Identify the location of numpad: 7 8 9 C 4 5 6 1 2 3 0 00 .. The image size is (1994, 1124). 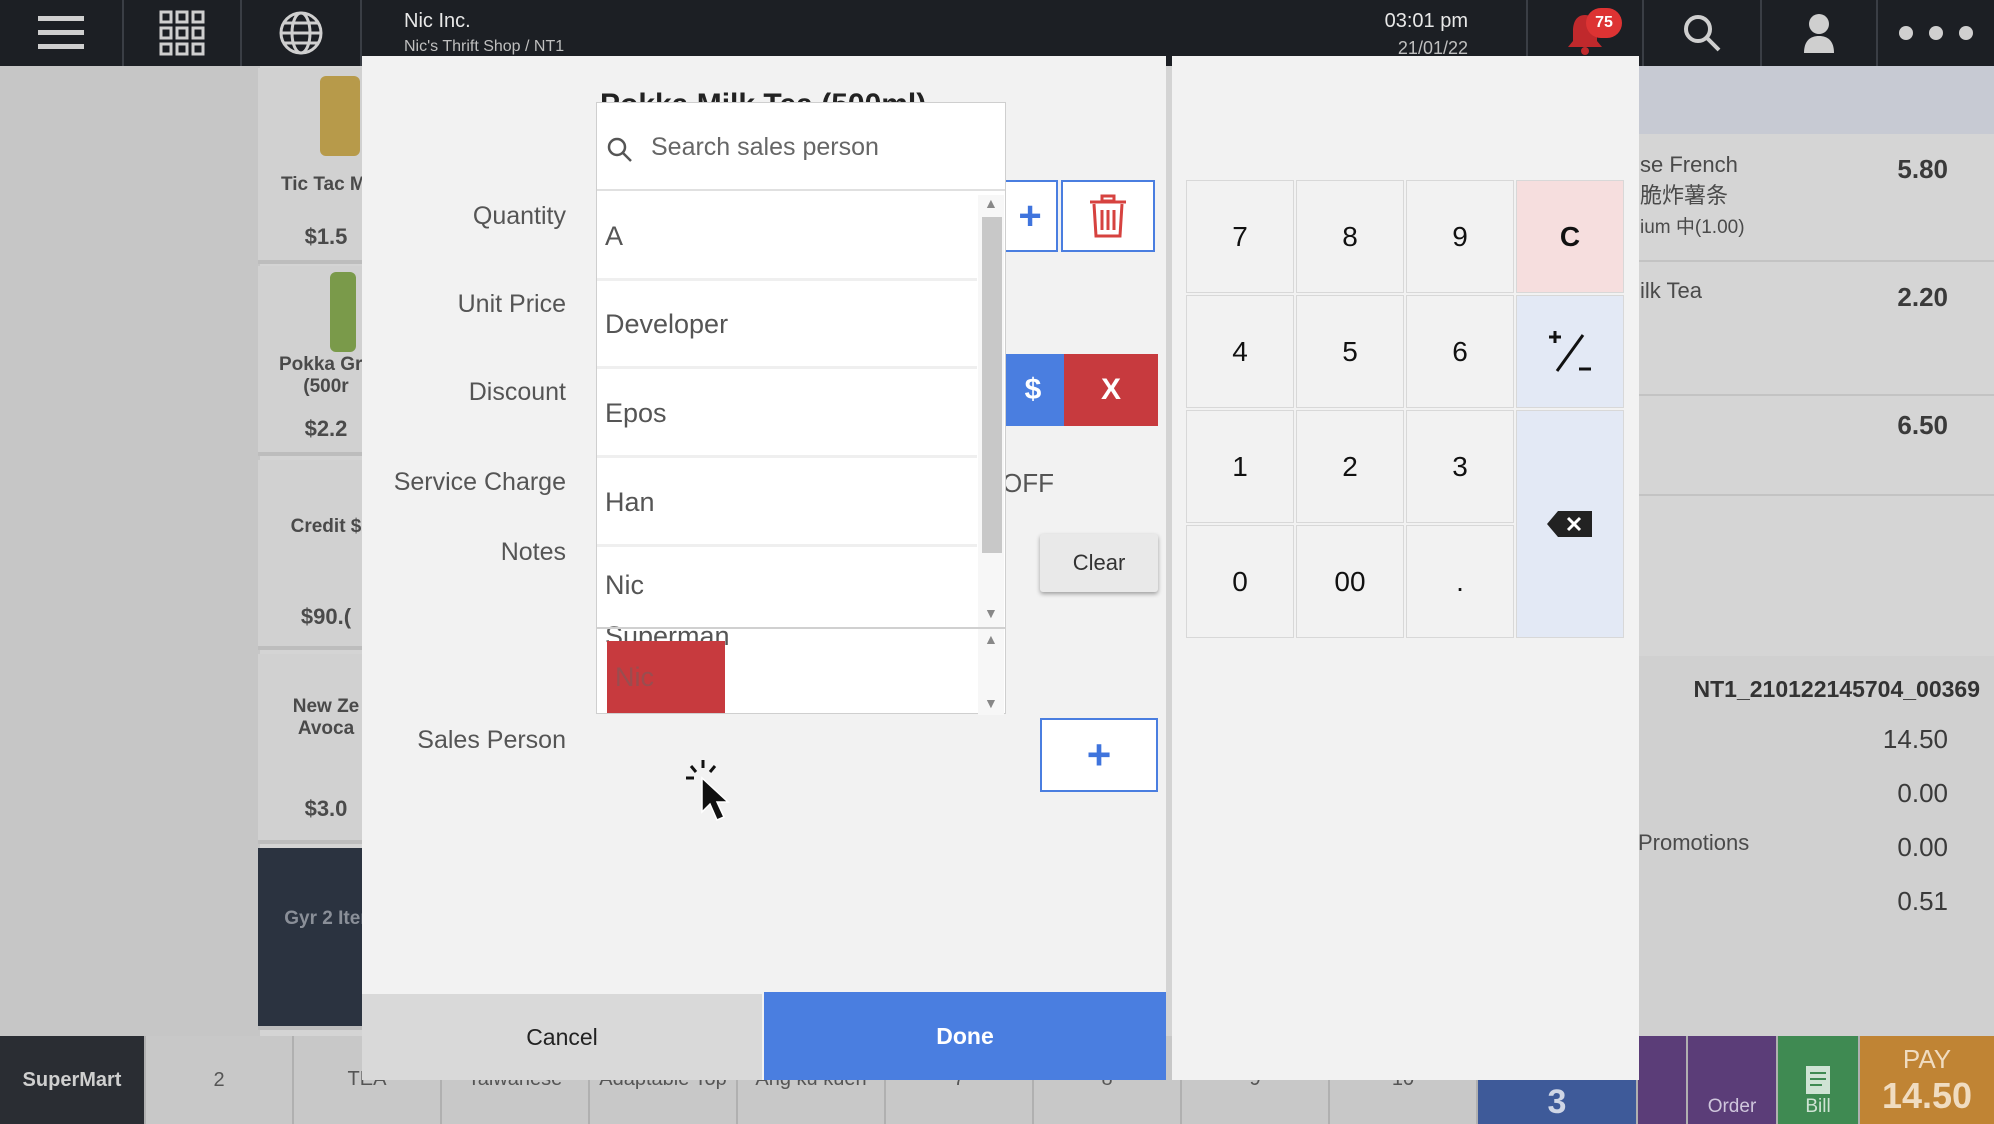
(1407, 411).